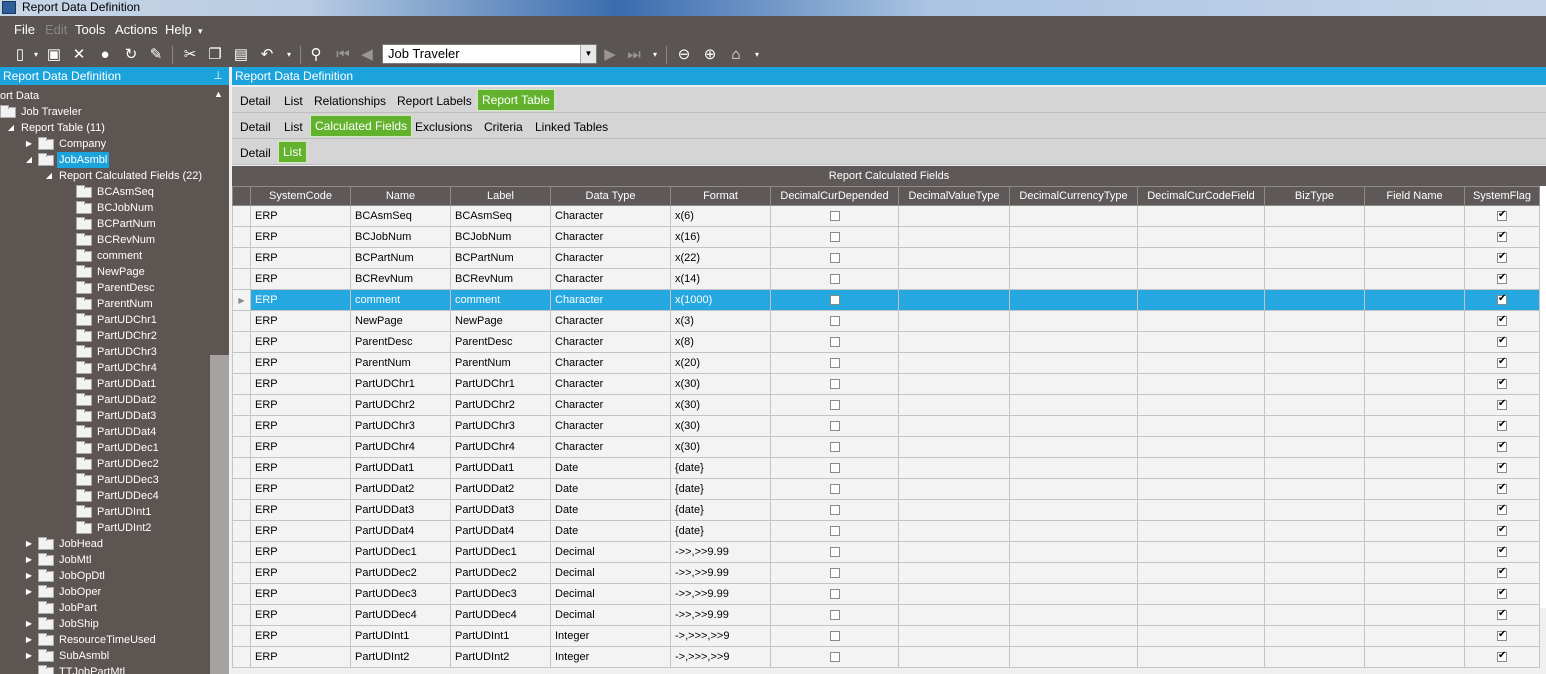 The height and width of the screenshot is (674, 1546). Describe the element at coordinates (1502, 196) in the screenshot. I see `column-header: SystemFlag` at that location.